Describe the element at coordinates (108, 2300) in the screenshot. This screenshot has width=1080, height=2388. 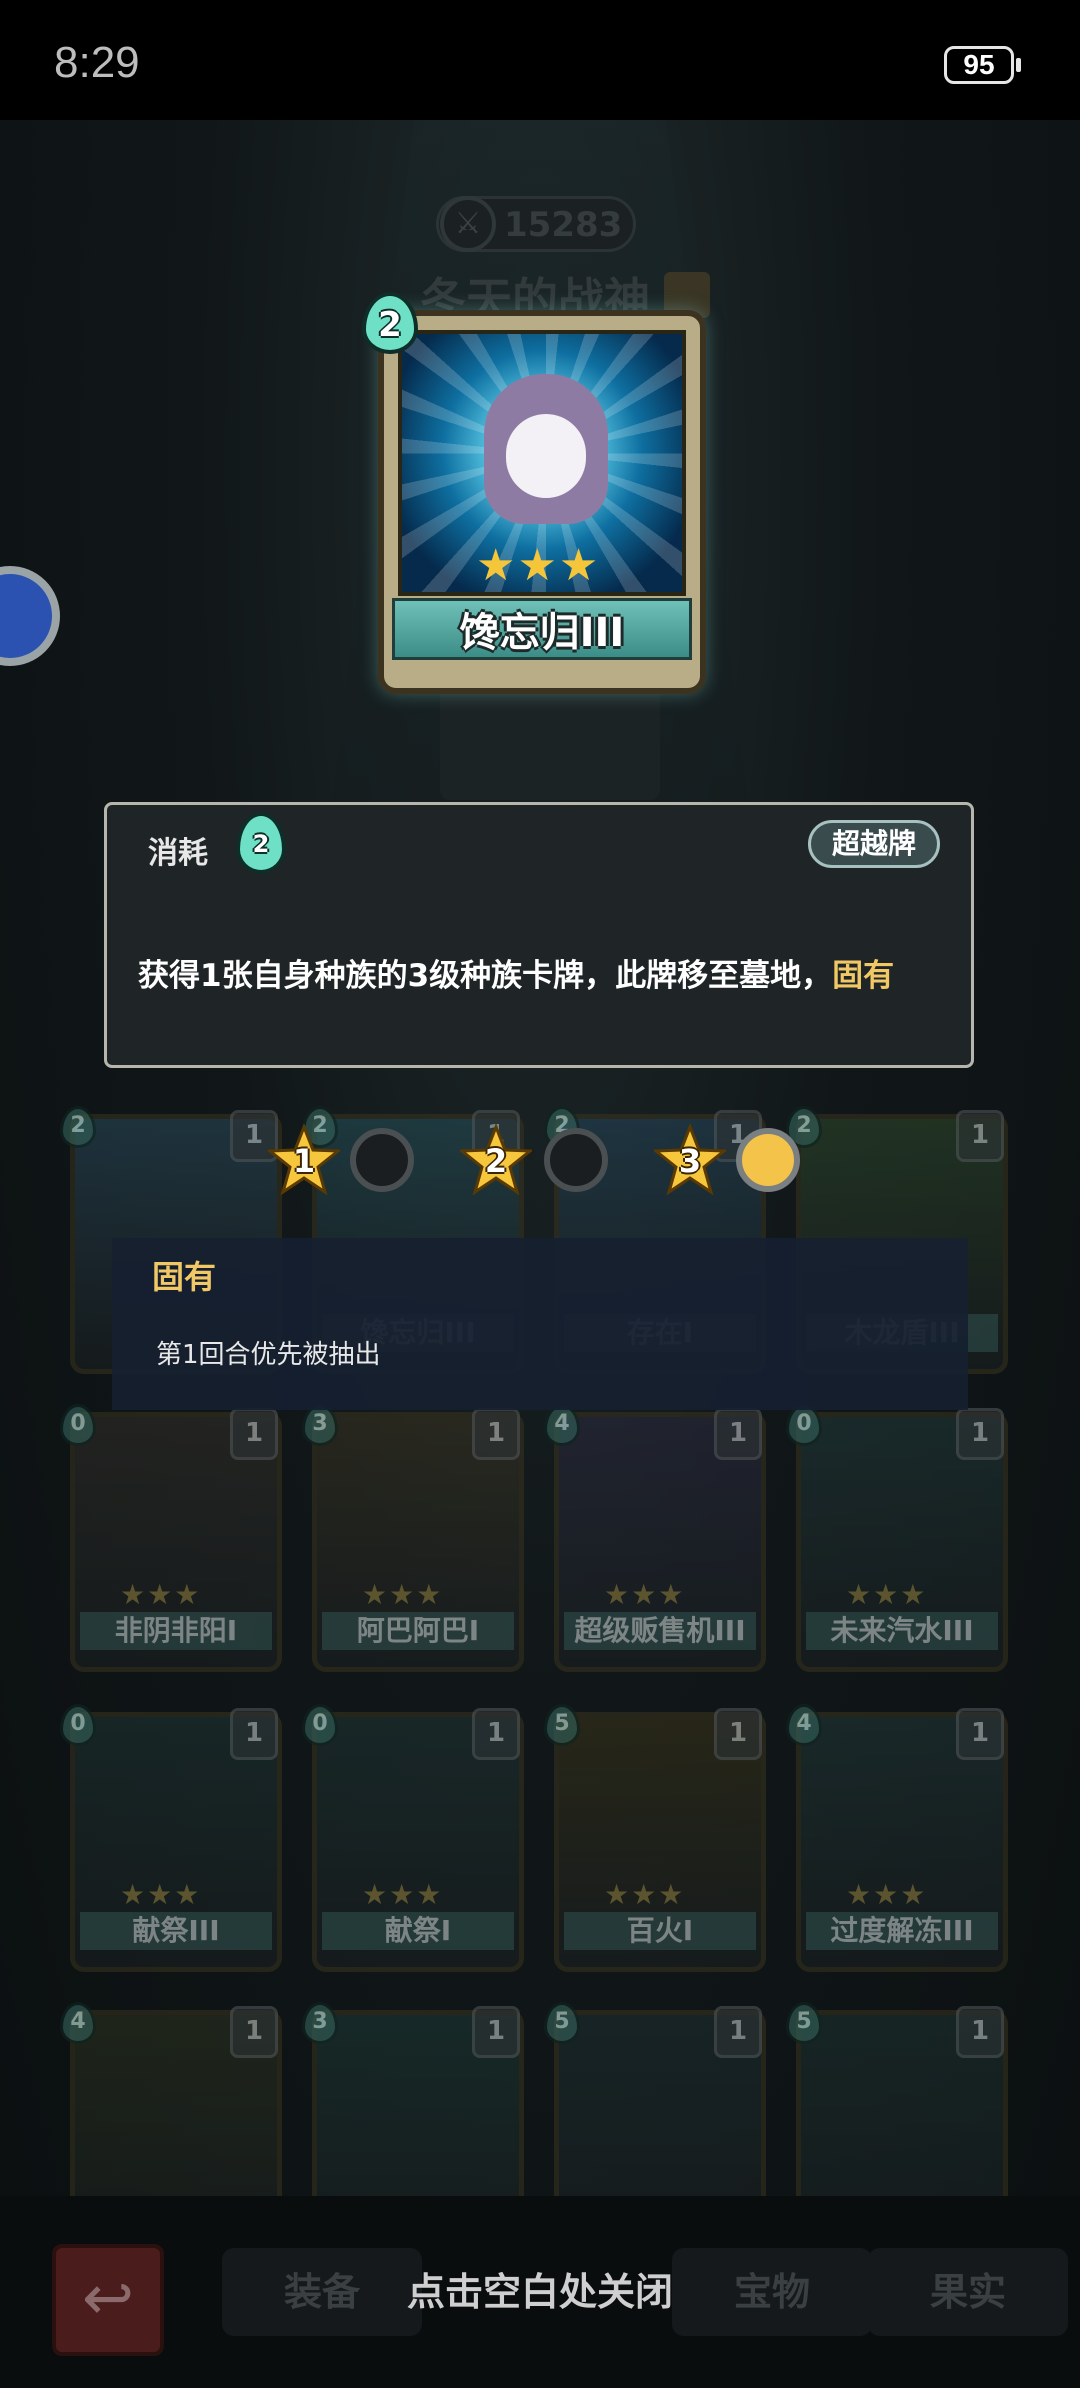
I see `back-button: ↩` at that location.